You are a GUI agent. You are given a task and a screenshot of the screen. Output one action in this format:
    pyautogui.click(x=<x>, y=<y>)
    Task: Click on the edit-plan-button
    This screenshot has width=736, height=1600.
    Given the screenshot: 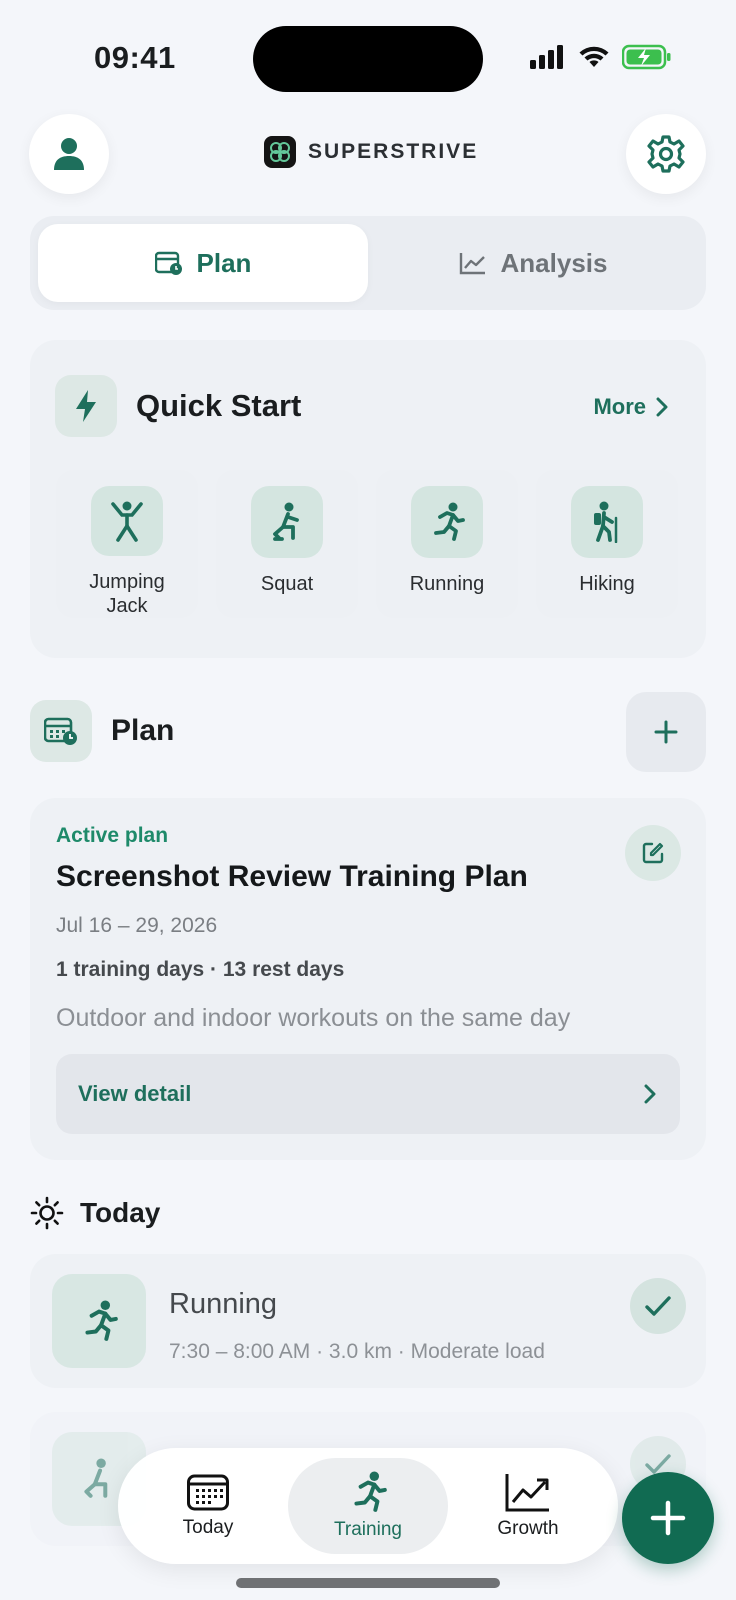 What is the action you would take?
    pyautogui.click(x=653, y=853)
    